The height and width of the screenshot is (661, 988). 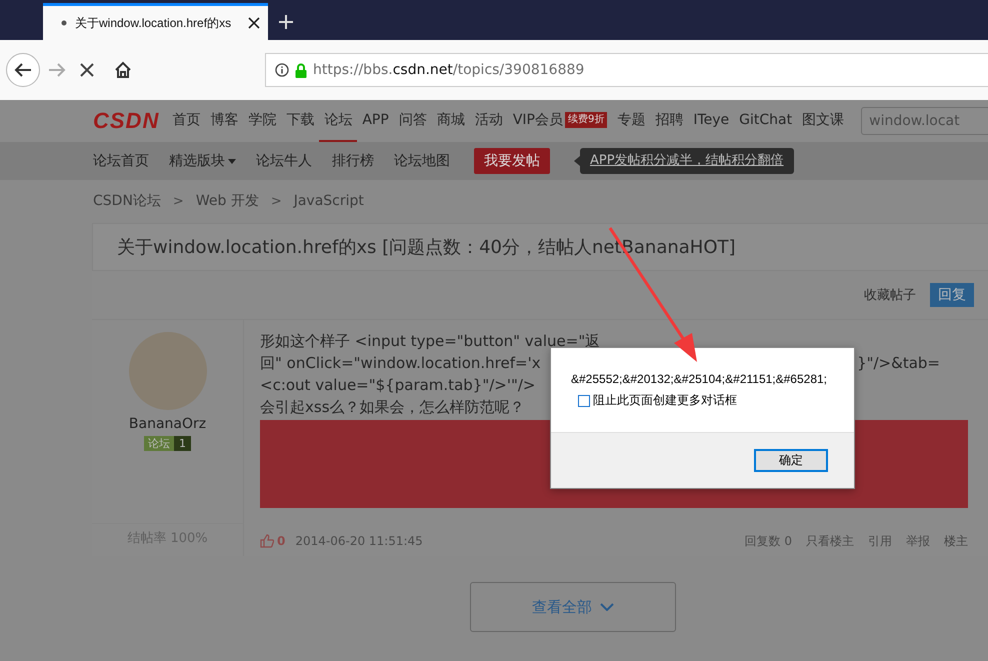 I want to click on chevron-down-icon, so click(x=607, y=607).